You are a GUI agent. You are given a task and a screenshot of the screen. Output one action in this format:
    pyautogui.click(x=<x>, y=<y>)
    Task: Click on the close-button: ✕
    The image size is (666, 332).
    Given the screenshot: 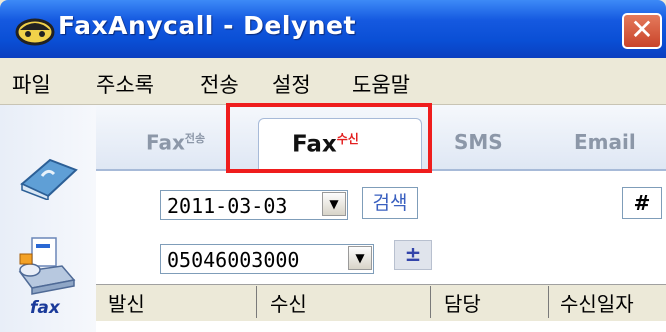 What is the action you would take?
    pyautogui.click(x=642, y=31)
    